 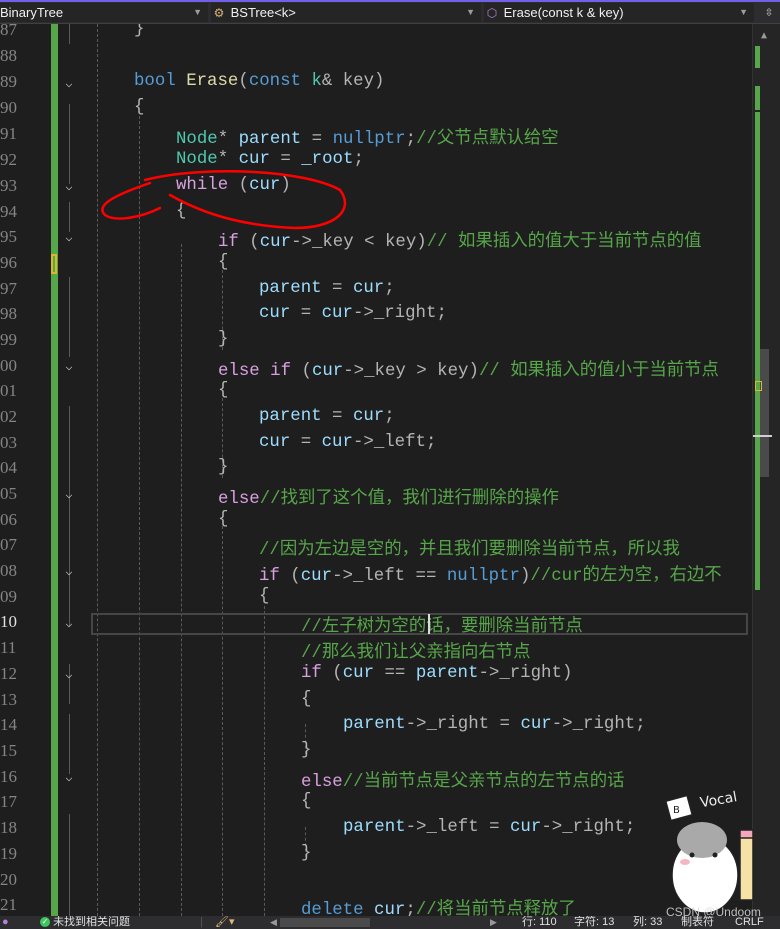 I want to click on copilot-icon: ●, so click(x=5, y=922).